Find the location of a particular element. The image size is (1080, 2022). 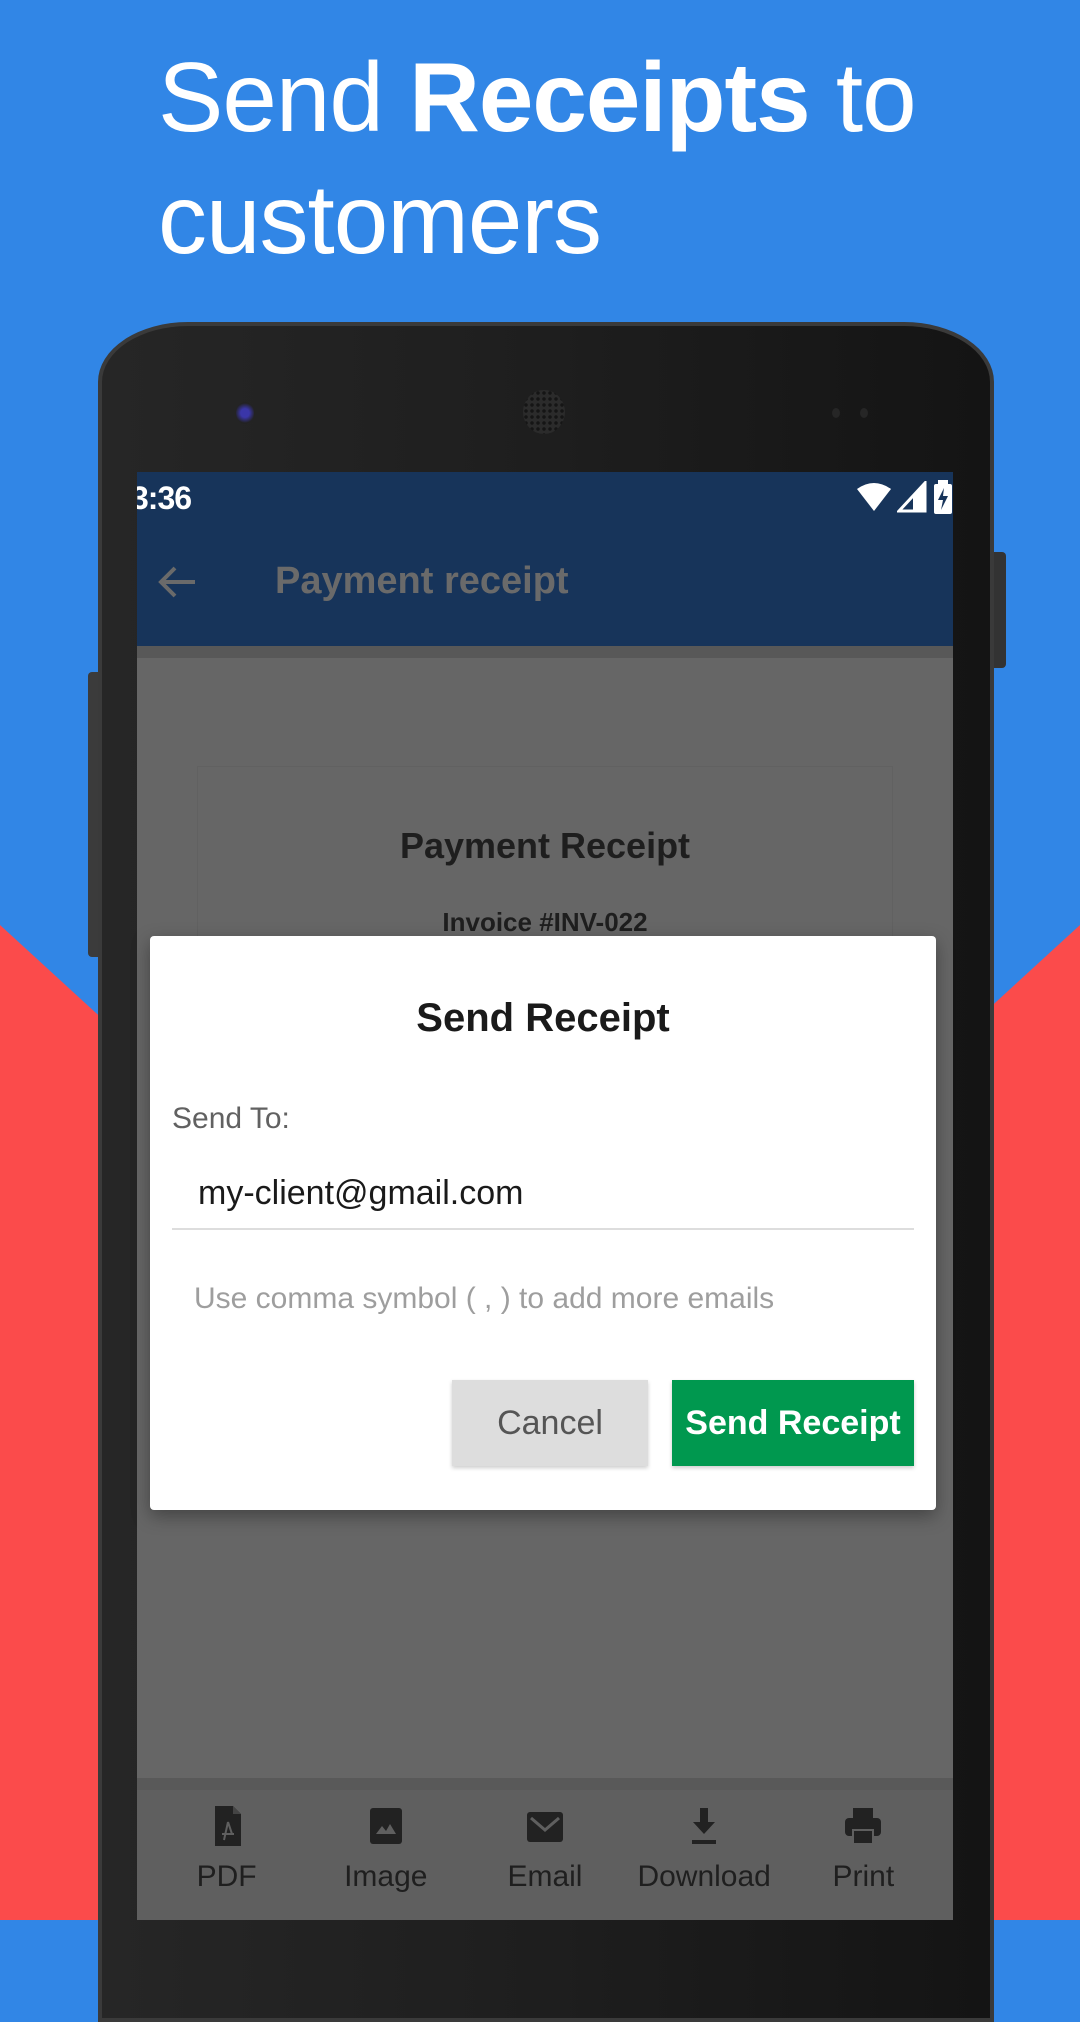

phone-power-button is located at coordinates (1000, 610).